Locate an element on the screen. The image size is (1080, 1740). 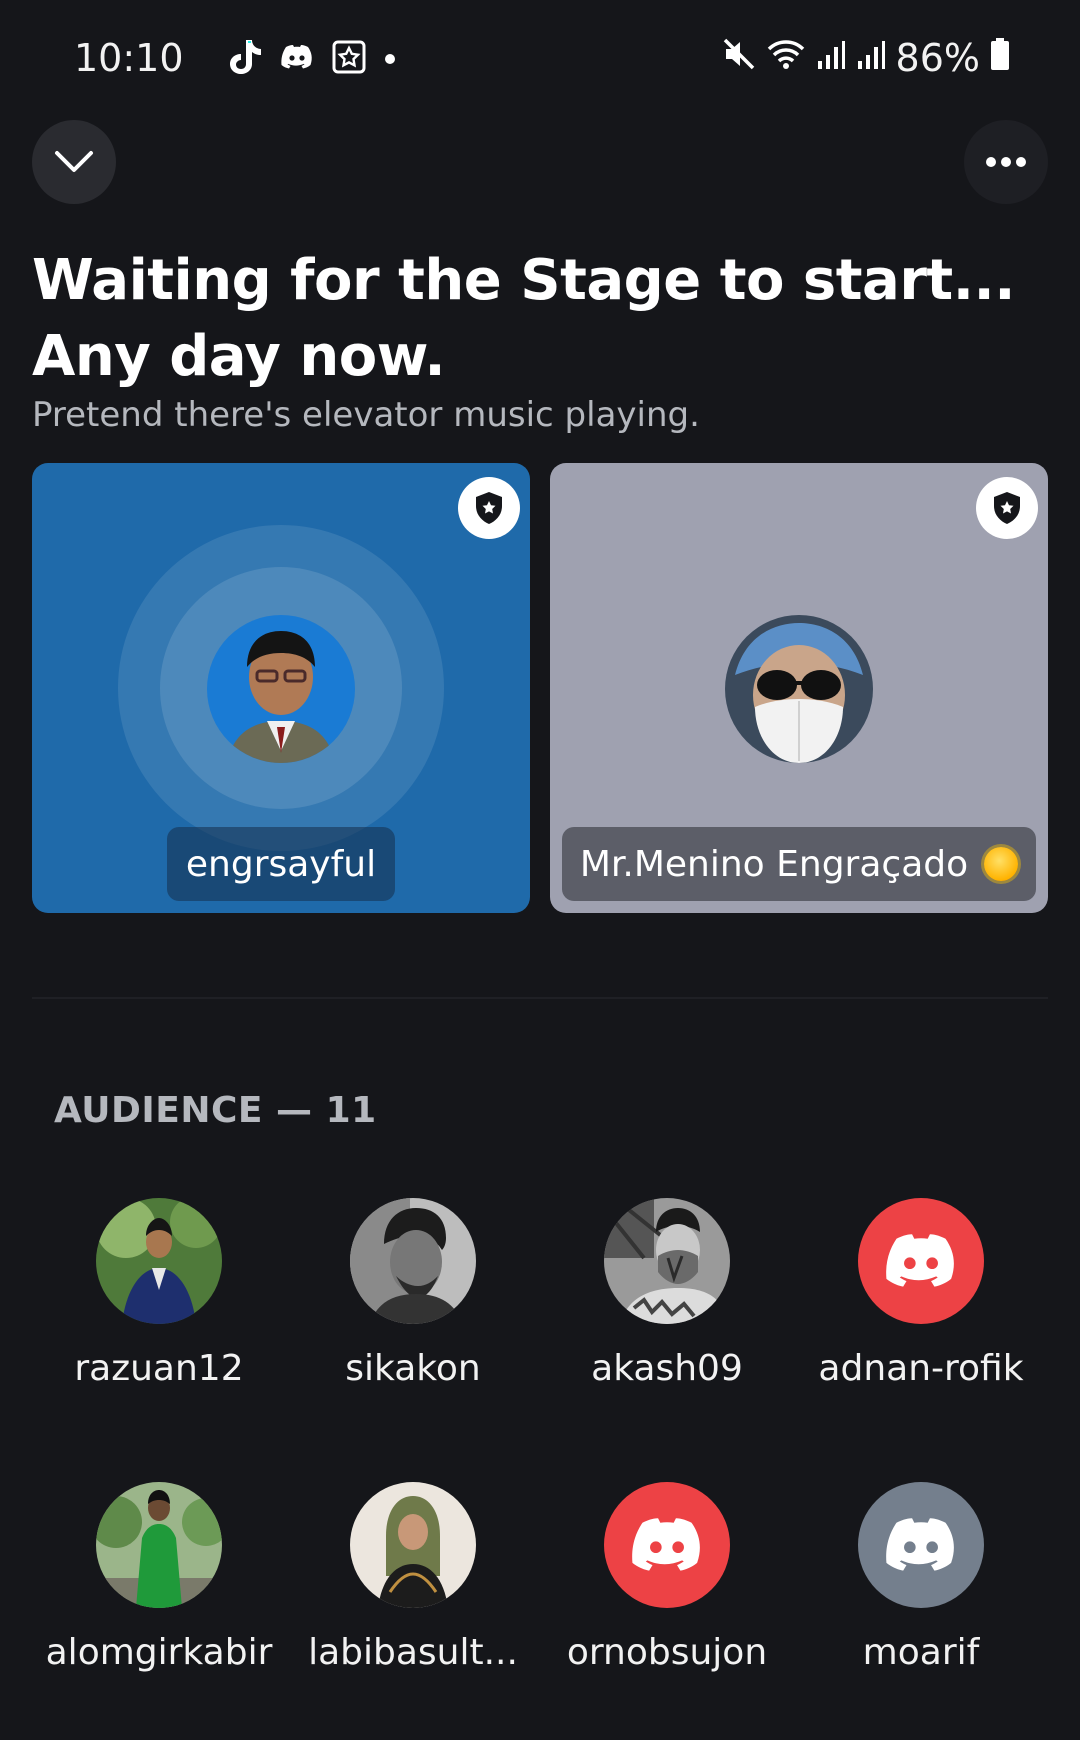
speaker-card: Mr.Menino Engraçado is located at coordinates (799, 688).